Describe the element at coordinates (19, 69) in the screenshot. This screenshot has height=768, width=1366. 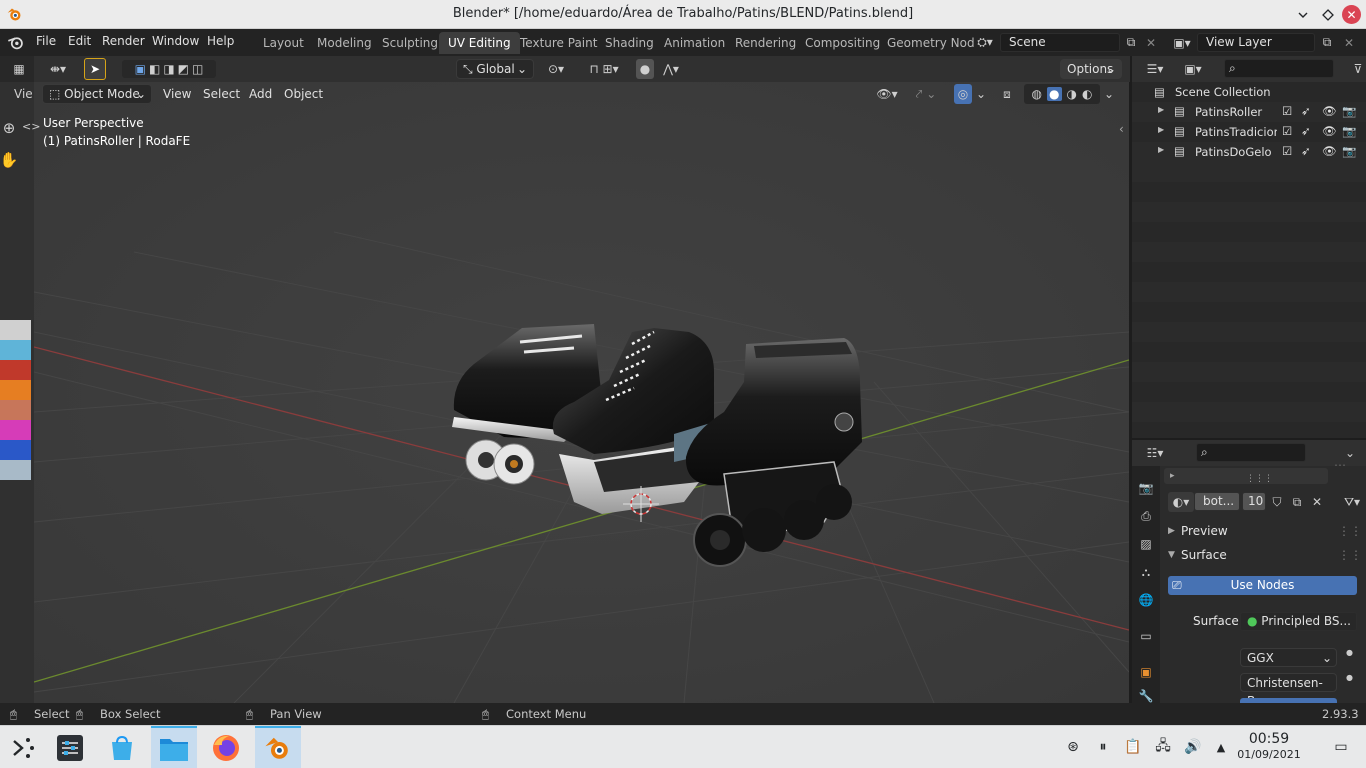
I see `editor-type-button: ▦` at that location.